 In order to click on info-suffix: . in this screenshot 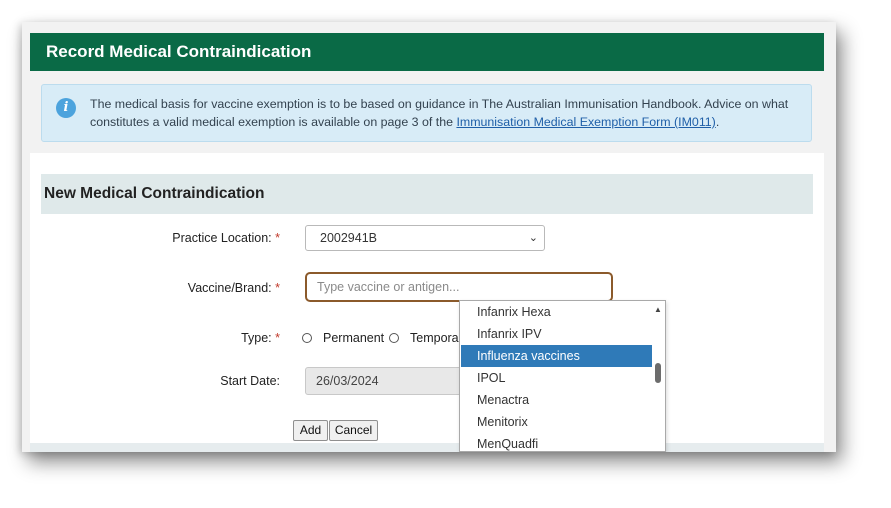, I will do `click(717, 122)`.